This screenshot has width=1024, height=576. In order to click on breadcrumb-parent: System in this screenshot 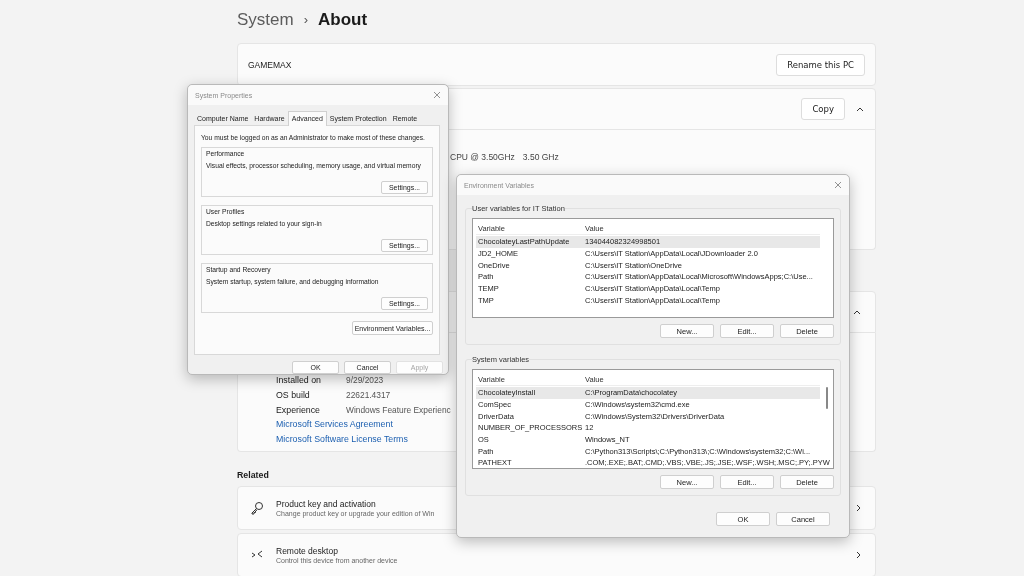, I will do `click(265, 19)`.